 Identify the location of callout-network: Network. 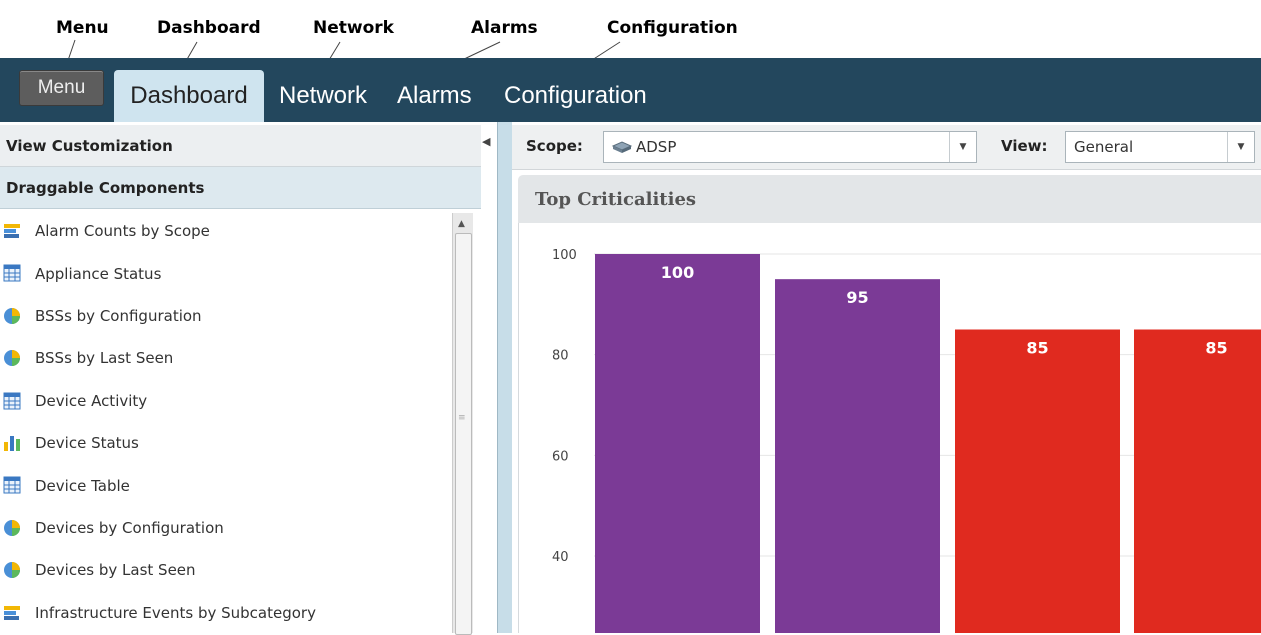
(353, 28).